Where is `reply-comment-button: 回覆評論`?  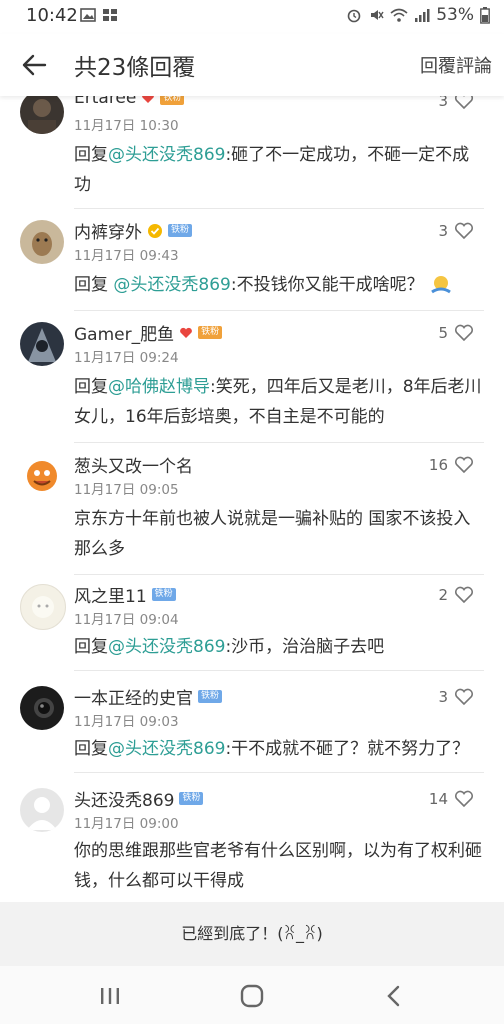
reply-comment-button: 回覆評論 is located at coordinates (456, 65).